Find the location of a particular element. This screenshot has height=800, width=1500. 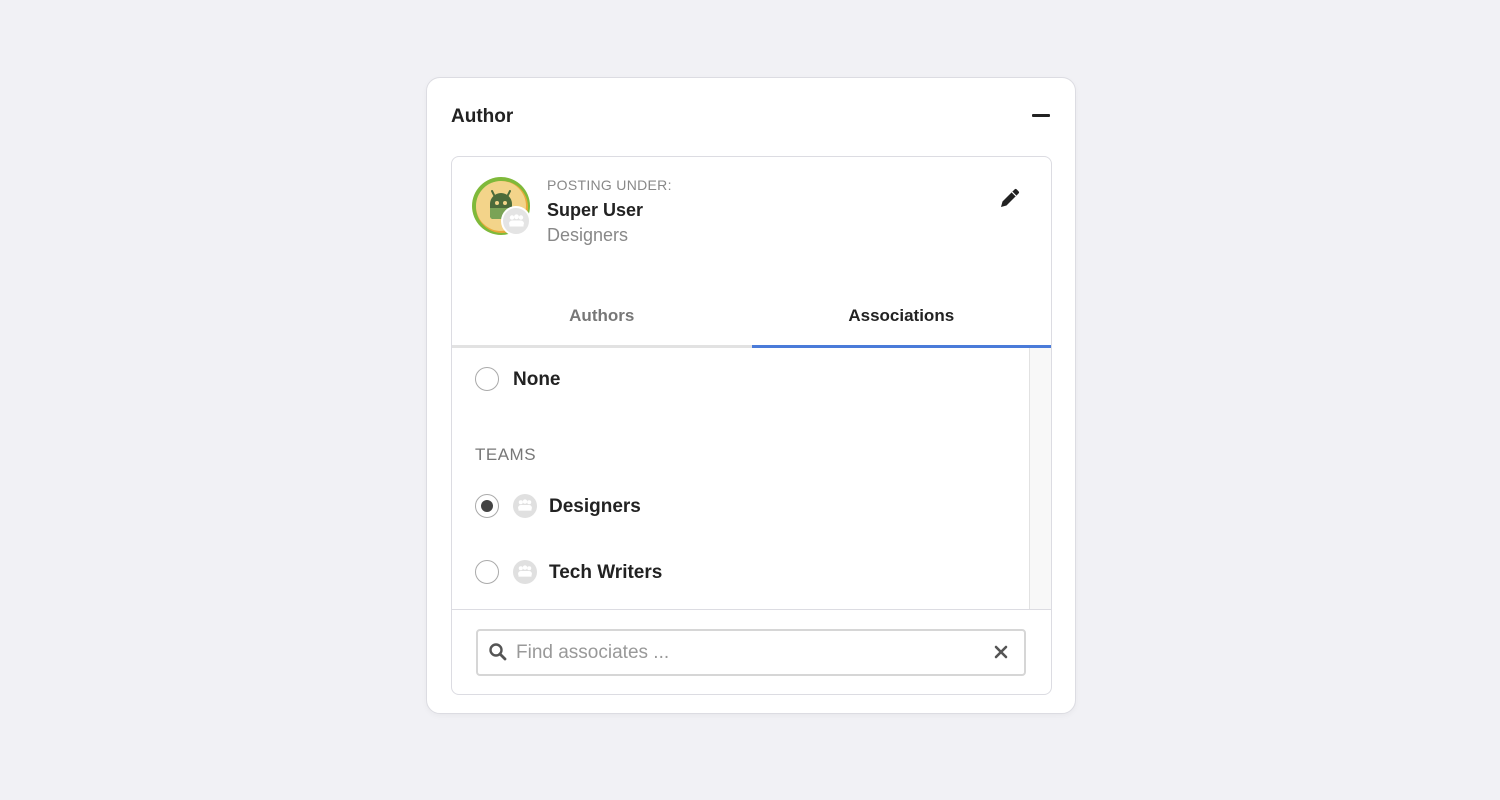

radio-none is located at coordinates (487, 379).